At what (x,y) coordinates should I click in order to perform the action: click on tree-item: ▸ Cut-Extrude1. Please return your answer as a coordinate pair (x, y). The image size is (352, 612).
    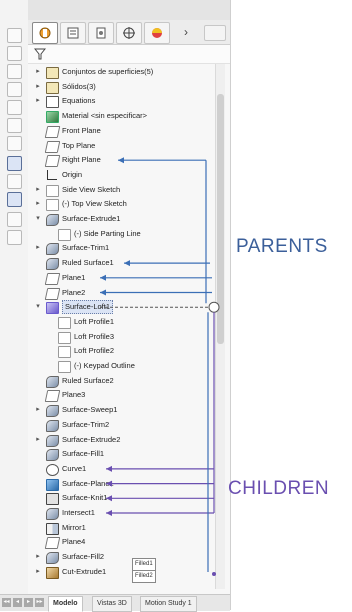
    Looking at the image, I should click on (121, 572).